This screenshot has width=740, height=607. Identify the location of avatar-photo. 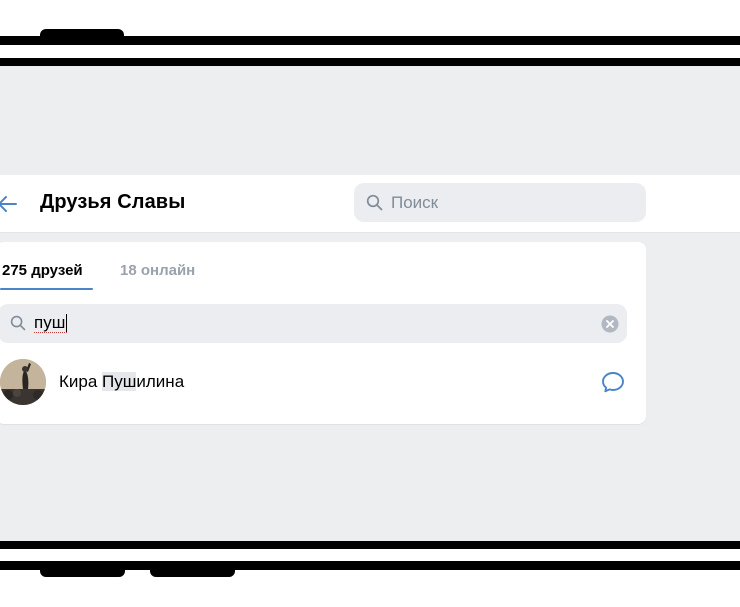
(23, 382).